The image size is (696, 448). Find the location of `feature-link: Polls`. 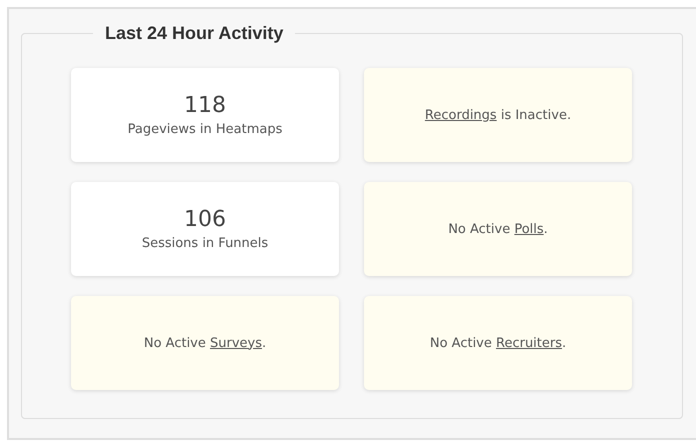

feature-link: Polls is located at coordinates (529, 229).